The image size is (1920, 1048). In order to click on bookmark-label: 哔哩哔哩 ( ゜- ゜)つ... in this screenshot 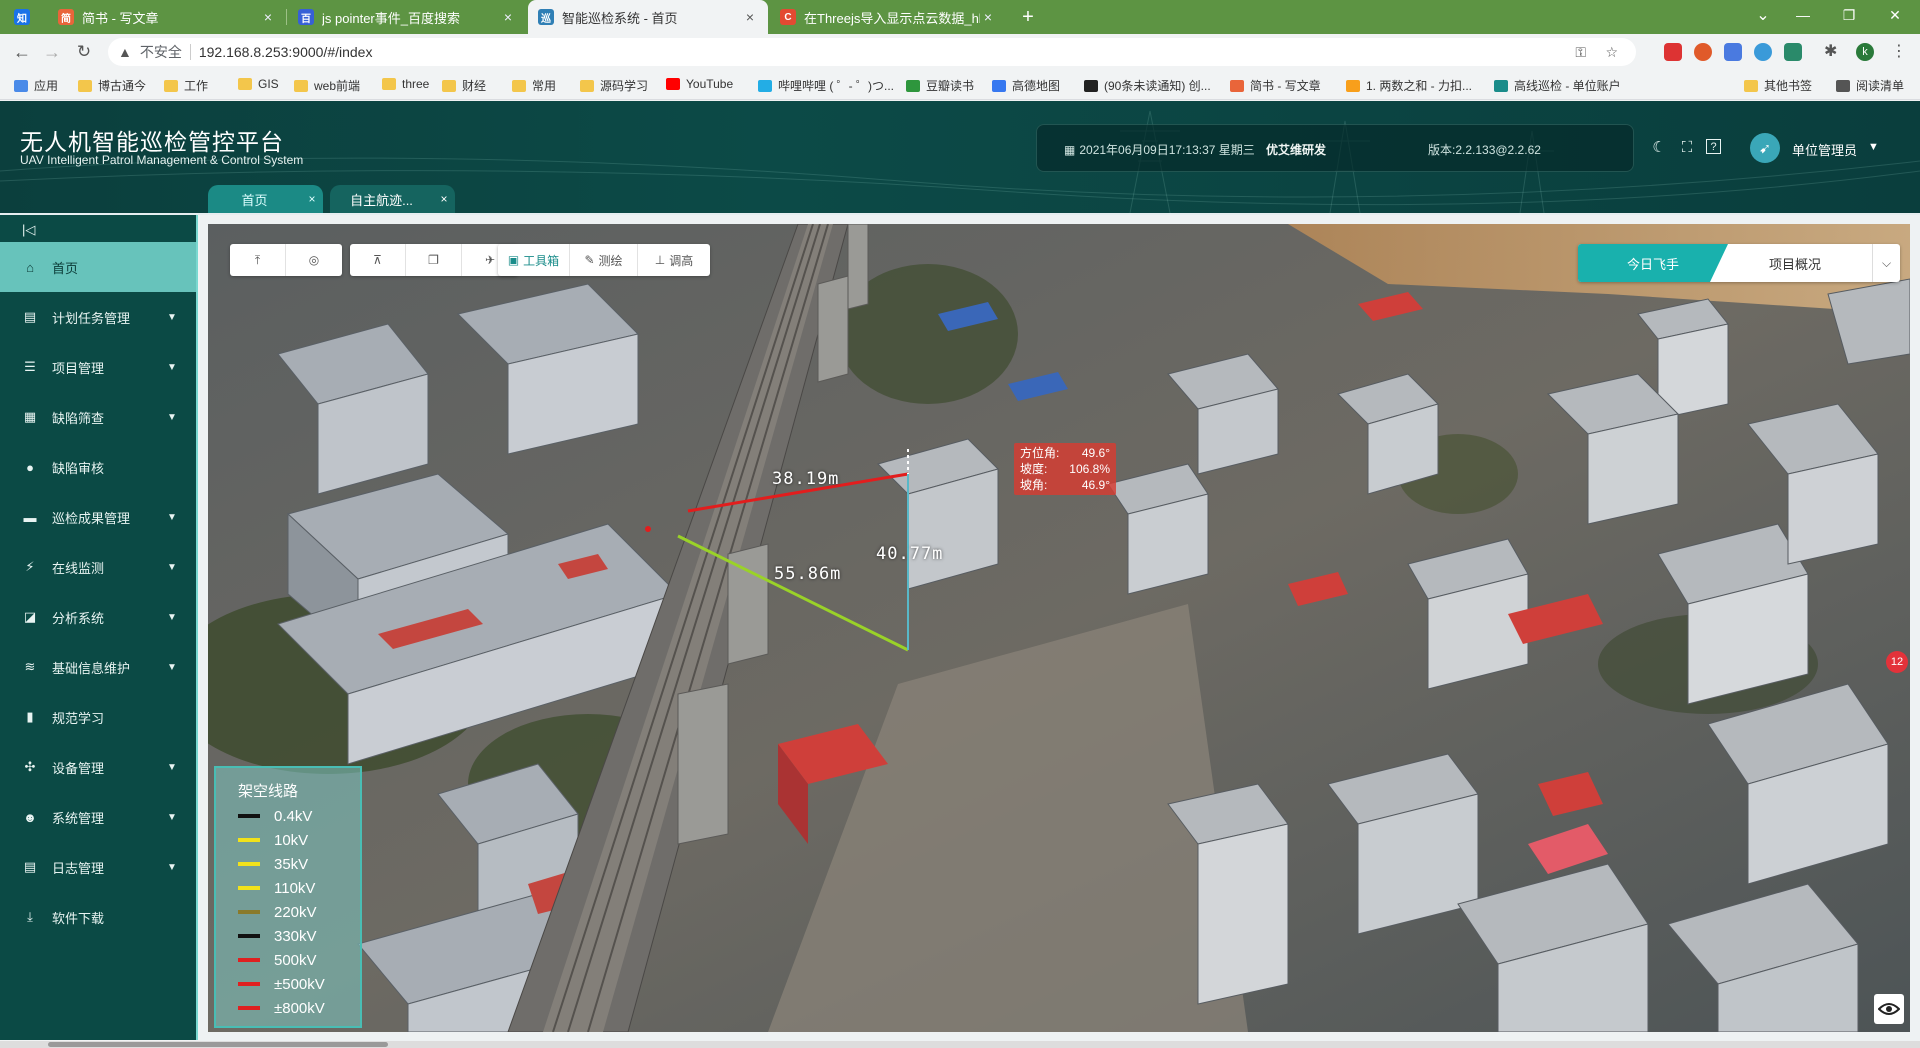, I will do `click(836, 86)`.